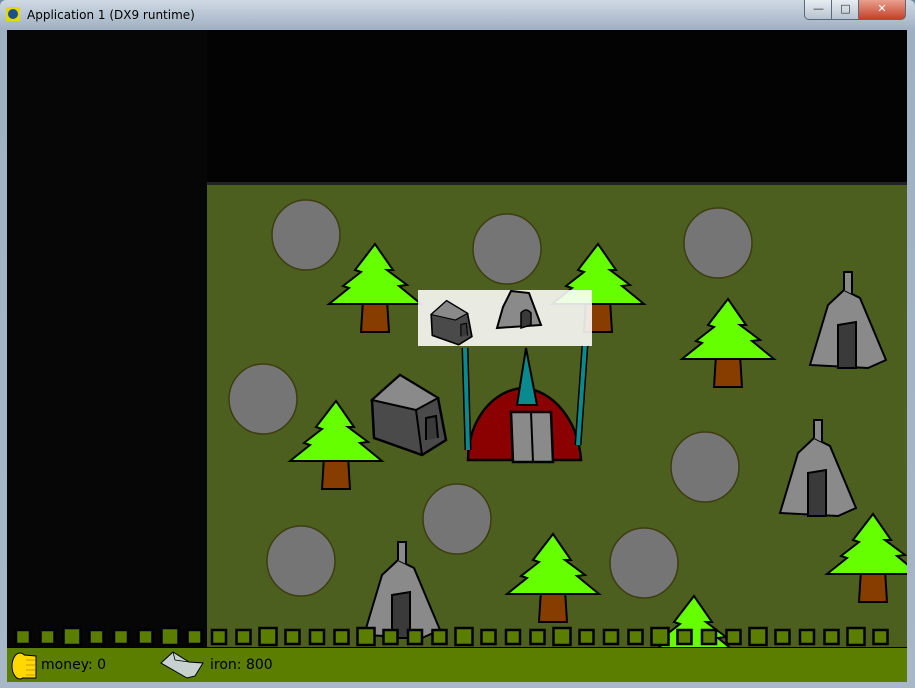 This screenshot has width=915, height=688. I want to click on app-icon, so click(13, 14).